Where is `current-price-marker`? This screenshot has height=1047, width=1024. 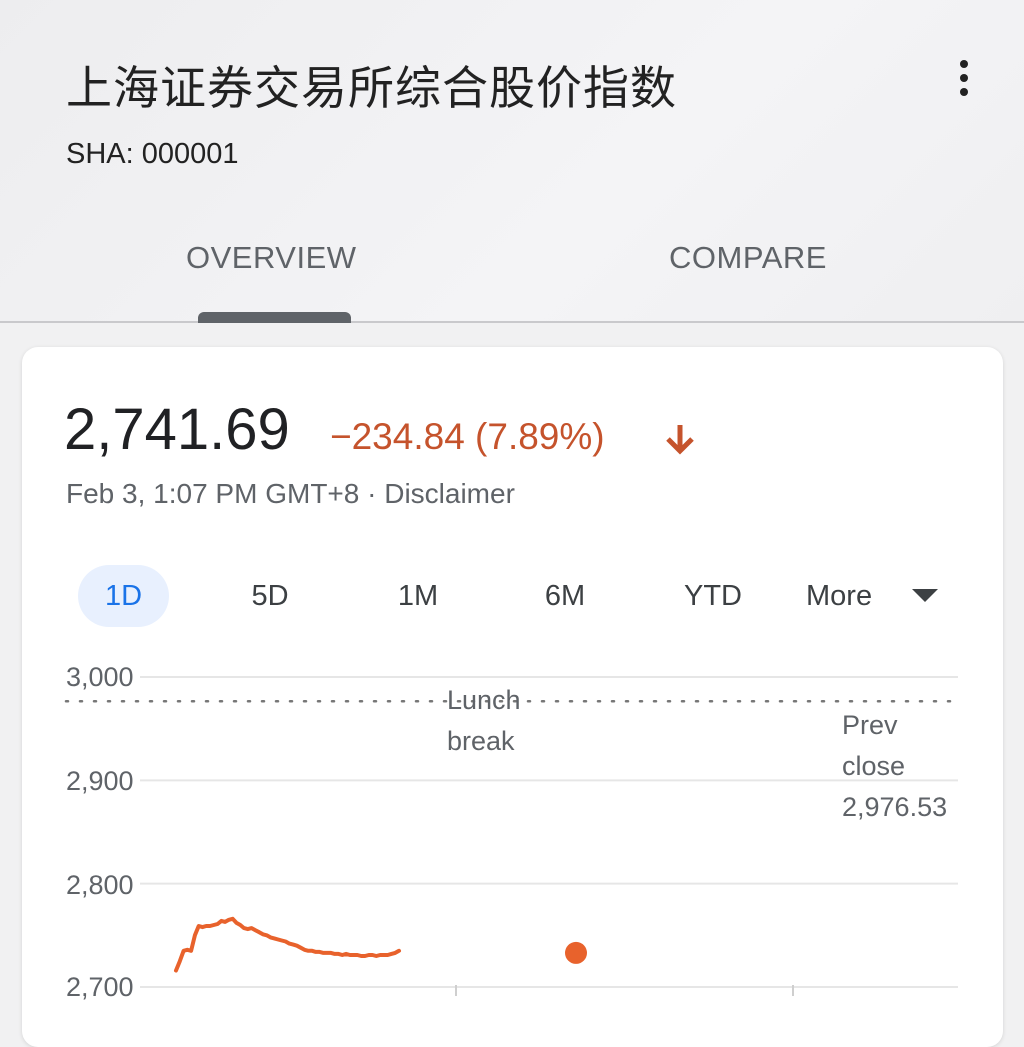
current-price-marker is located at coordinates (576, 952).